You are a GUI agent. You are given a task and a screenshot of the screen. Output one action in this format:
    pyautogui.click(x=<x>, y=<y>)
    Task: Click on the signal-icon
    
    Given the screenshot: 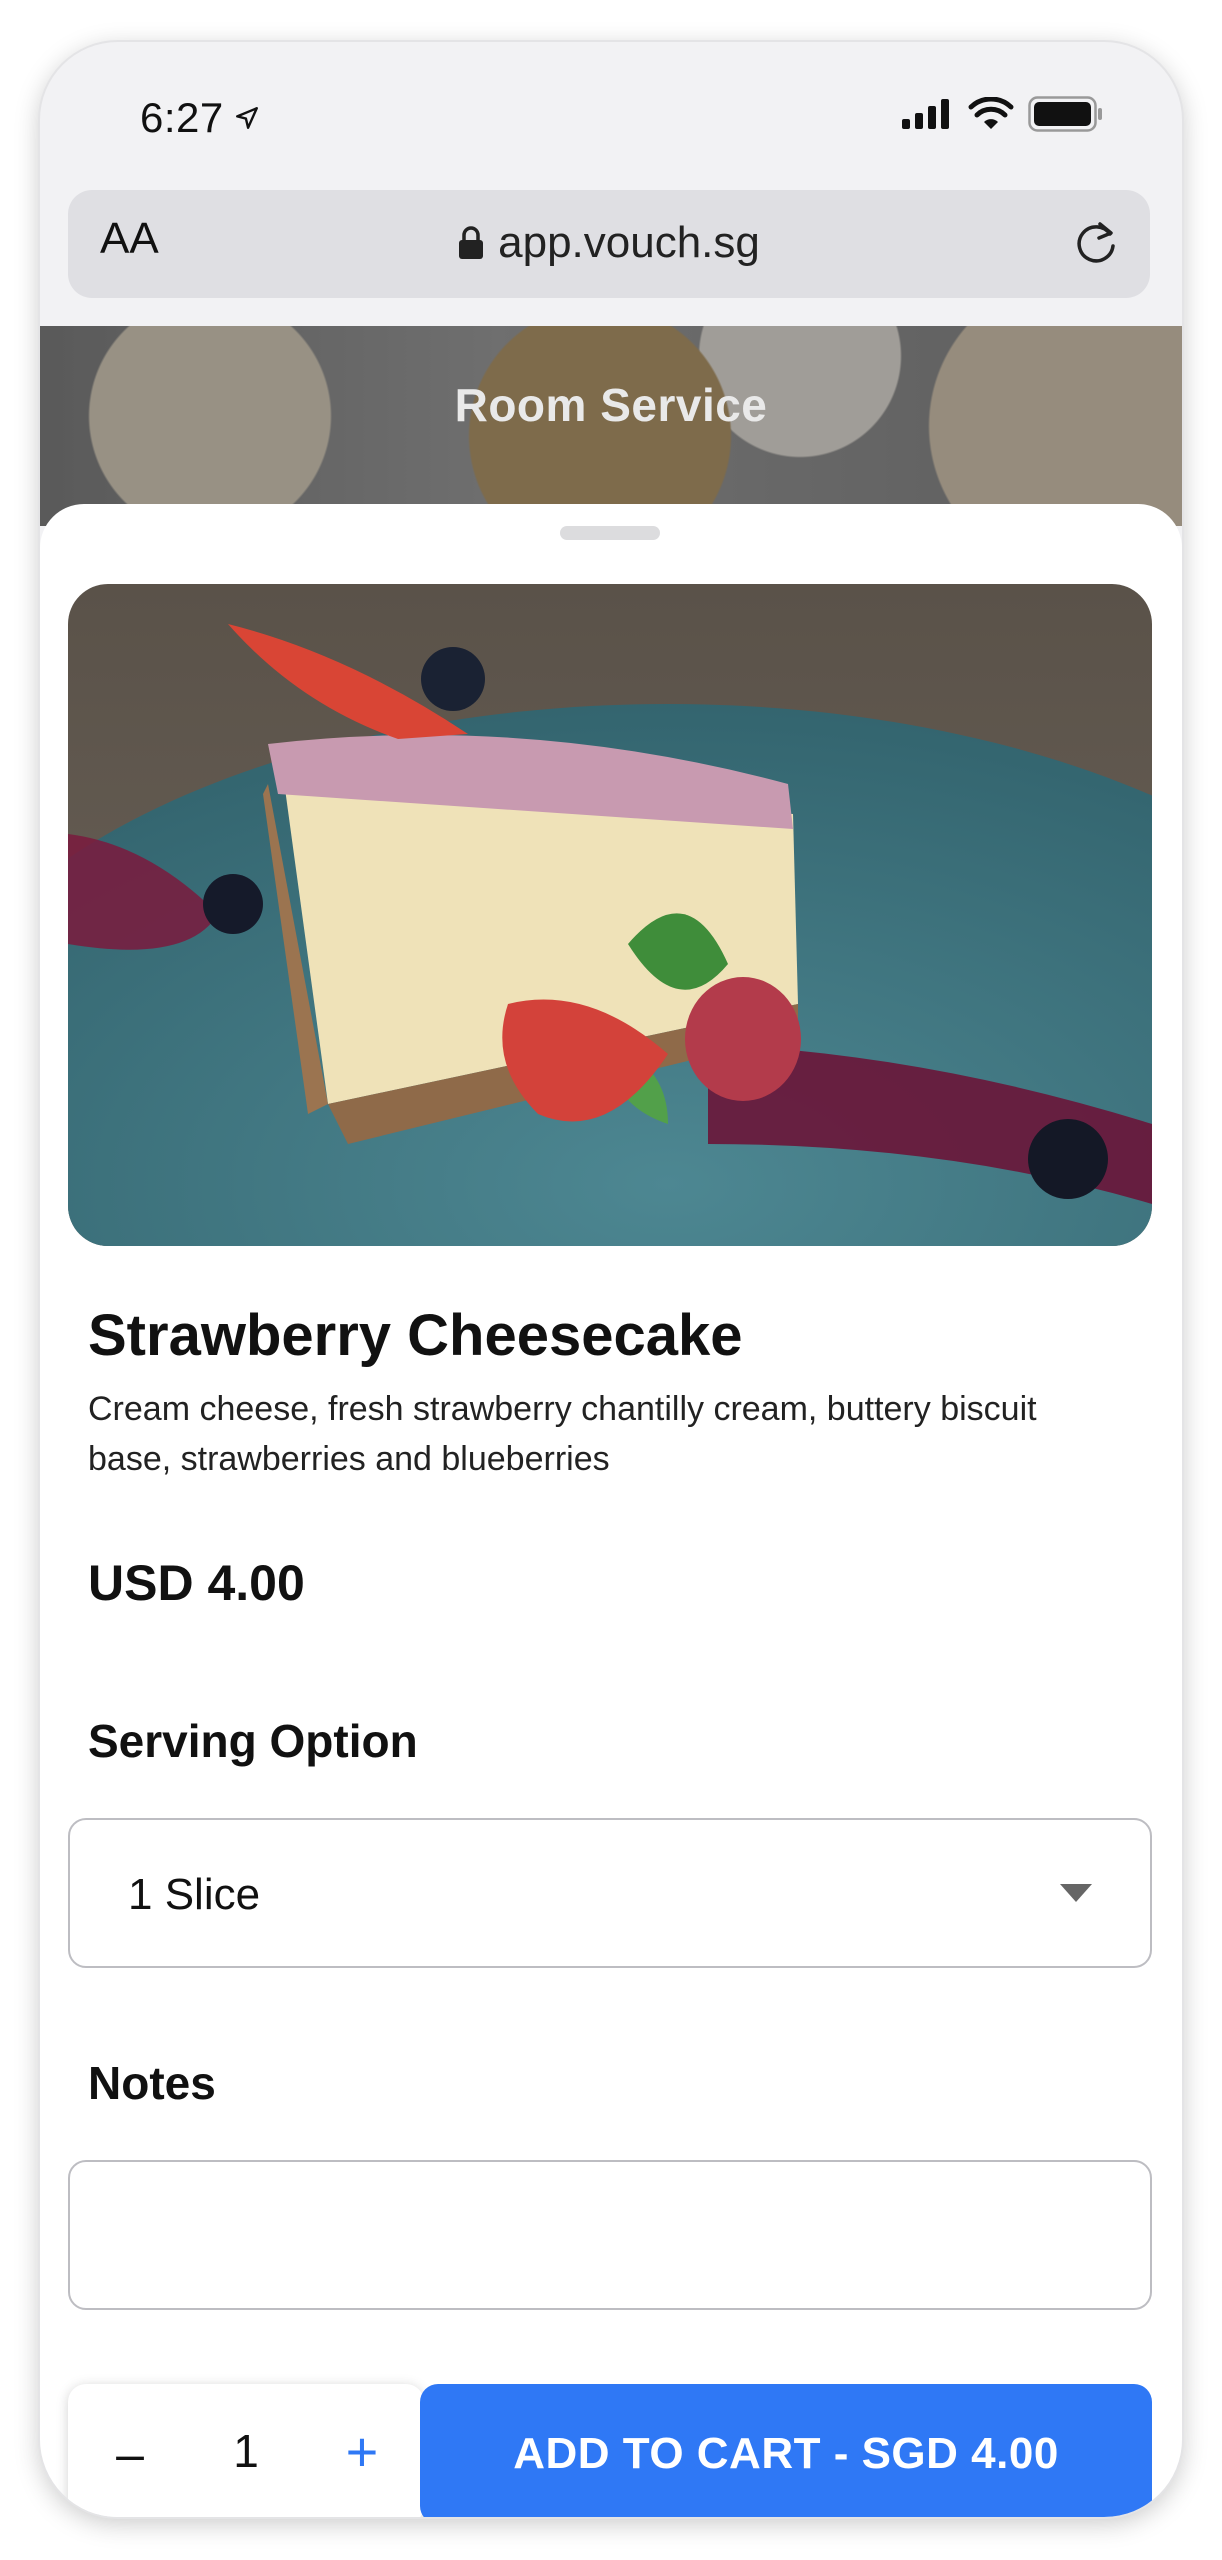 What is the action you would take?
    pyautogui.click(x=925, y=114)
    